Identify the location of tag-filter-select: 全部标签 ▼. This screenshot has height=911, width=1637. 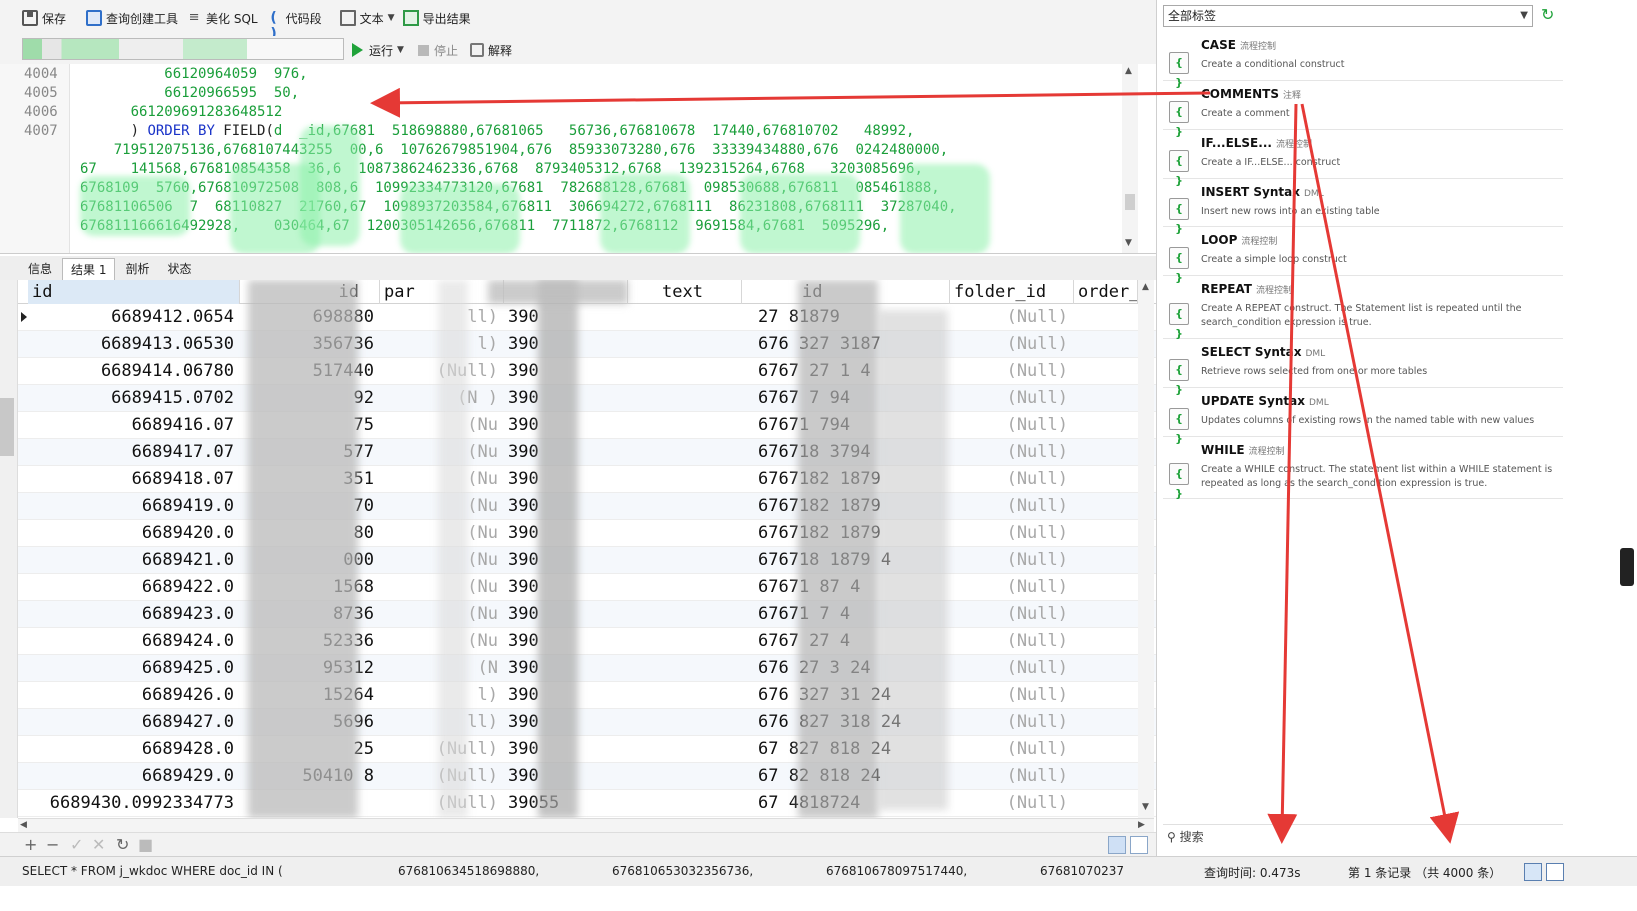
(1348, 16).